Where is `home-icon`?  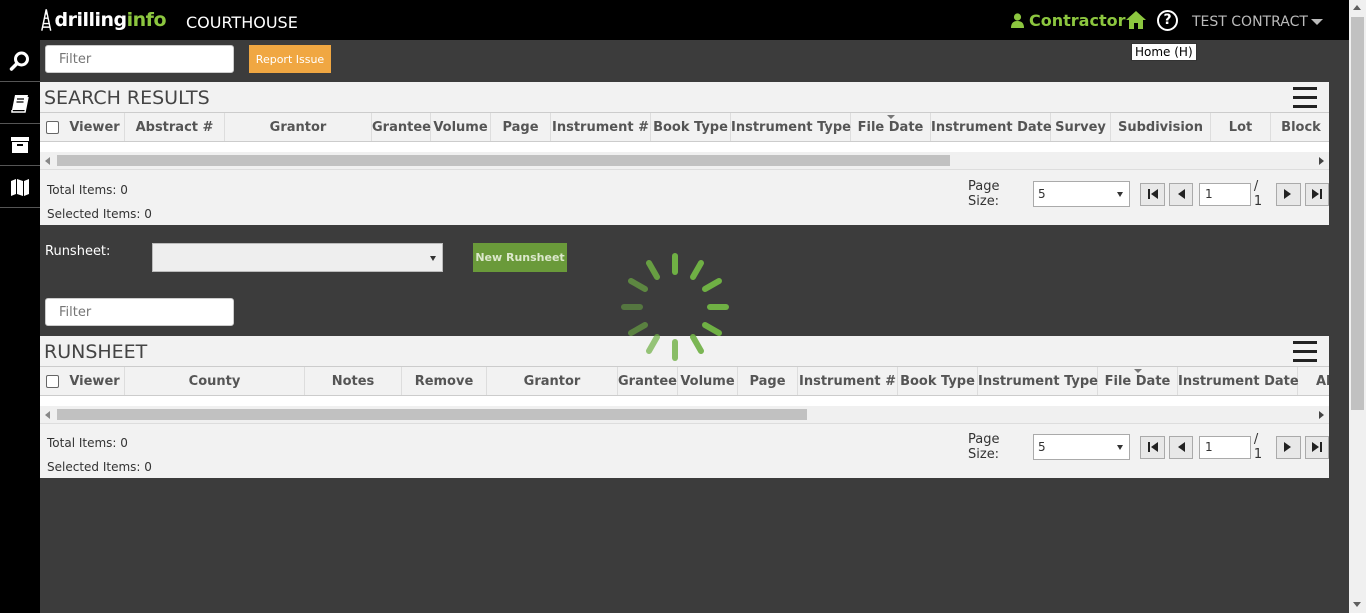
home-icon is located at coordinates (1136, 20).